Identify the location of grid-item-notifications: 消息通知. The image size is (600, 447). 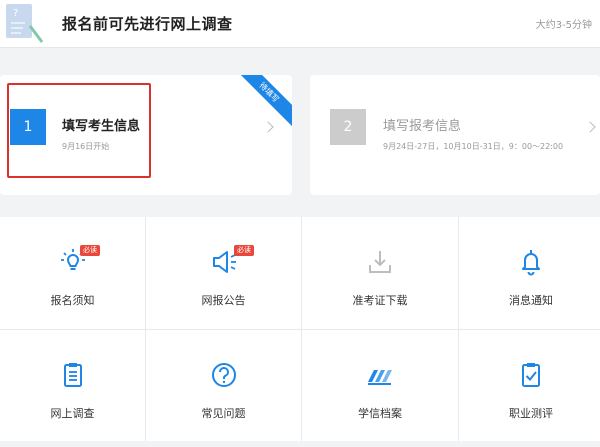
(529, 273).